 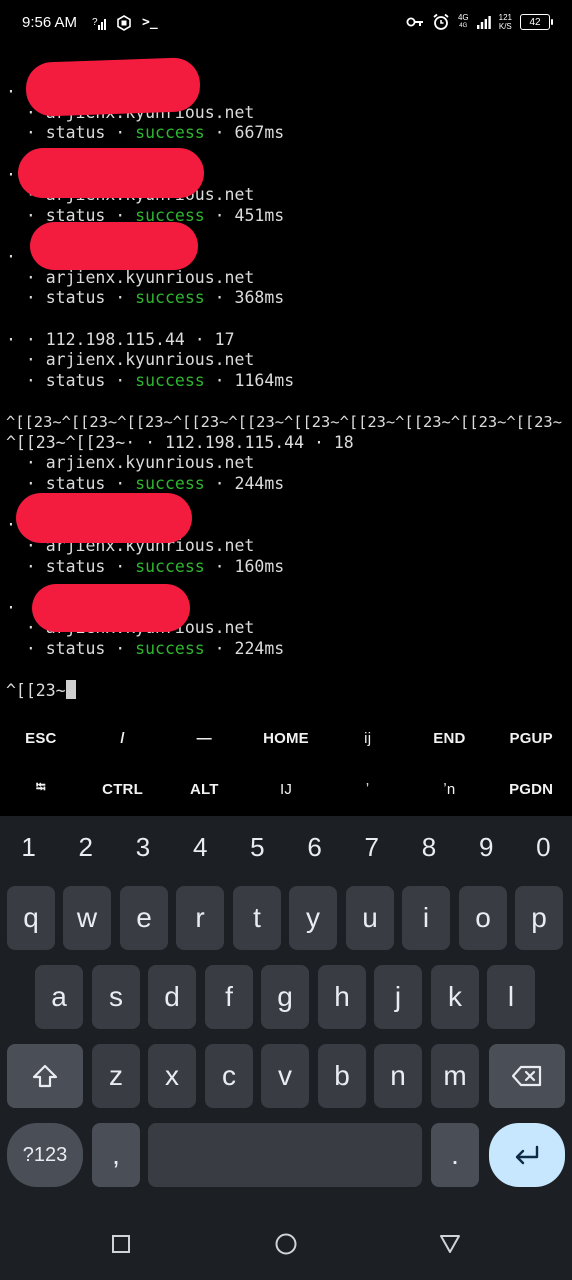 What do you see at coordinates (150, 380) in the screenshot?
I see `terminal-line: · status · success · 1164ms` at bounding box center [150, 380].